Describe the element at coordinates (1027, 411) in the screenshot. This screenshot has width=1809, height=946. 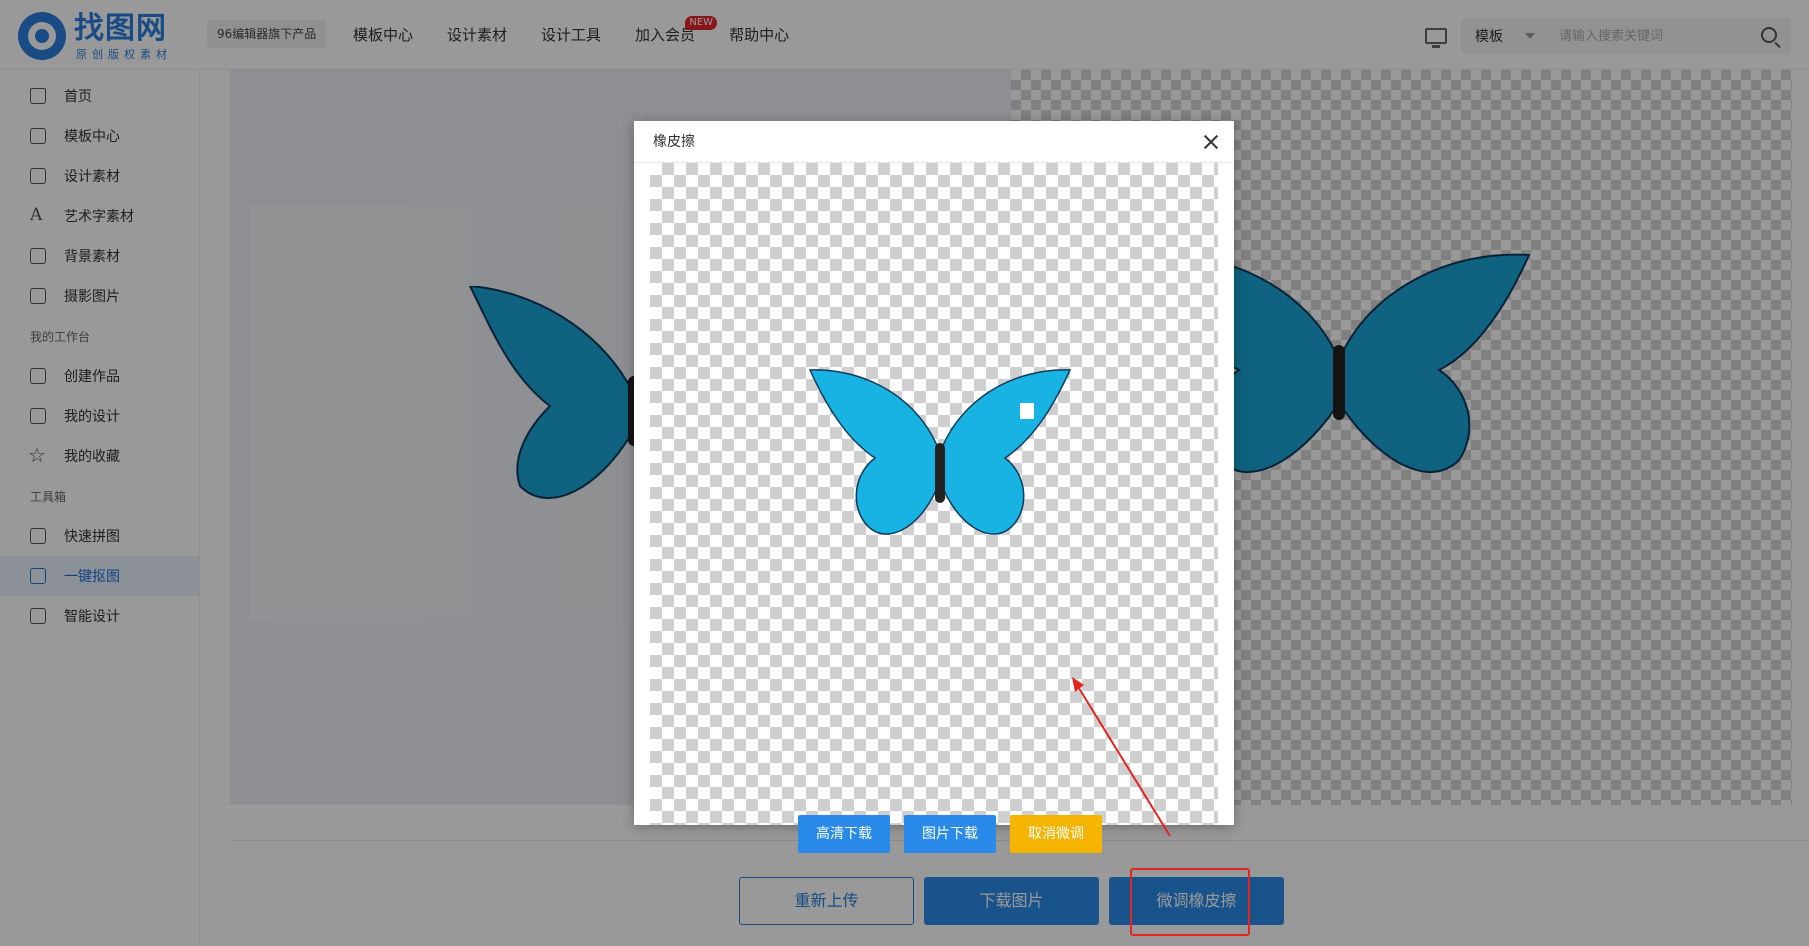
I see `erased-spot` at that location.